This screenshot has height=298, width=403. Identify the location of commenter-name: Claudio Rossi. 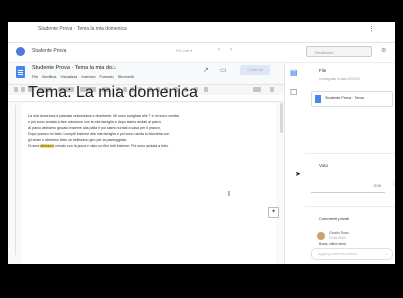
(339, 233).